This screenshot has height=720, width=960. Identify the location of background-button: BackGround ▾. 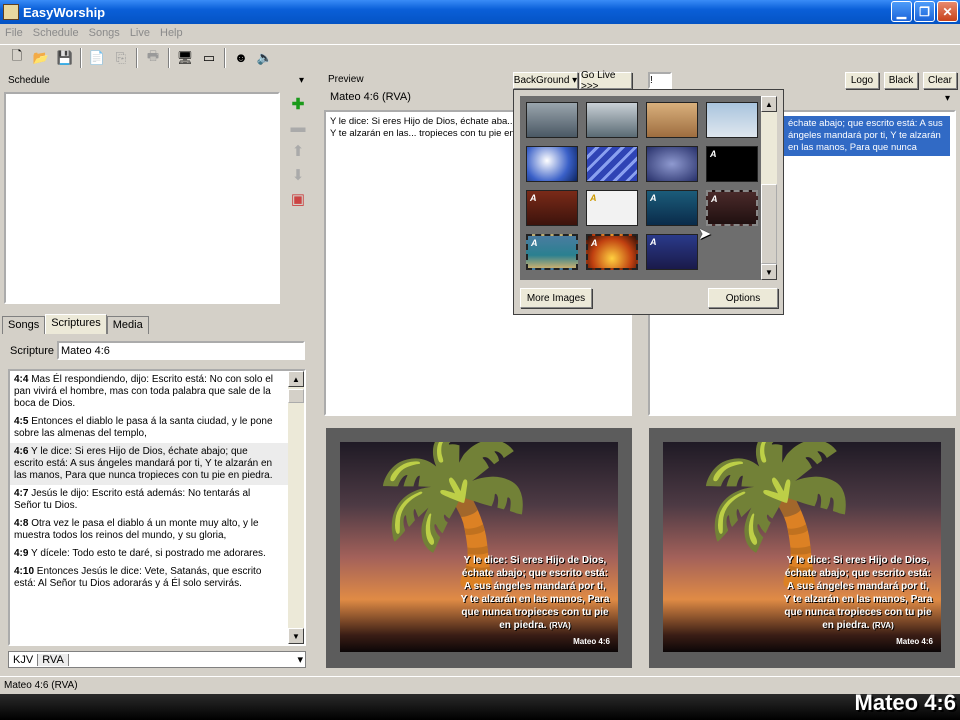
(545, 80).